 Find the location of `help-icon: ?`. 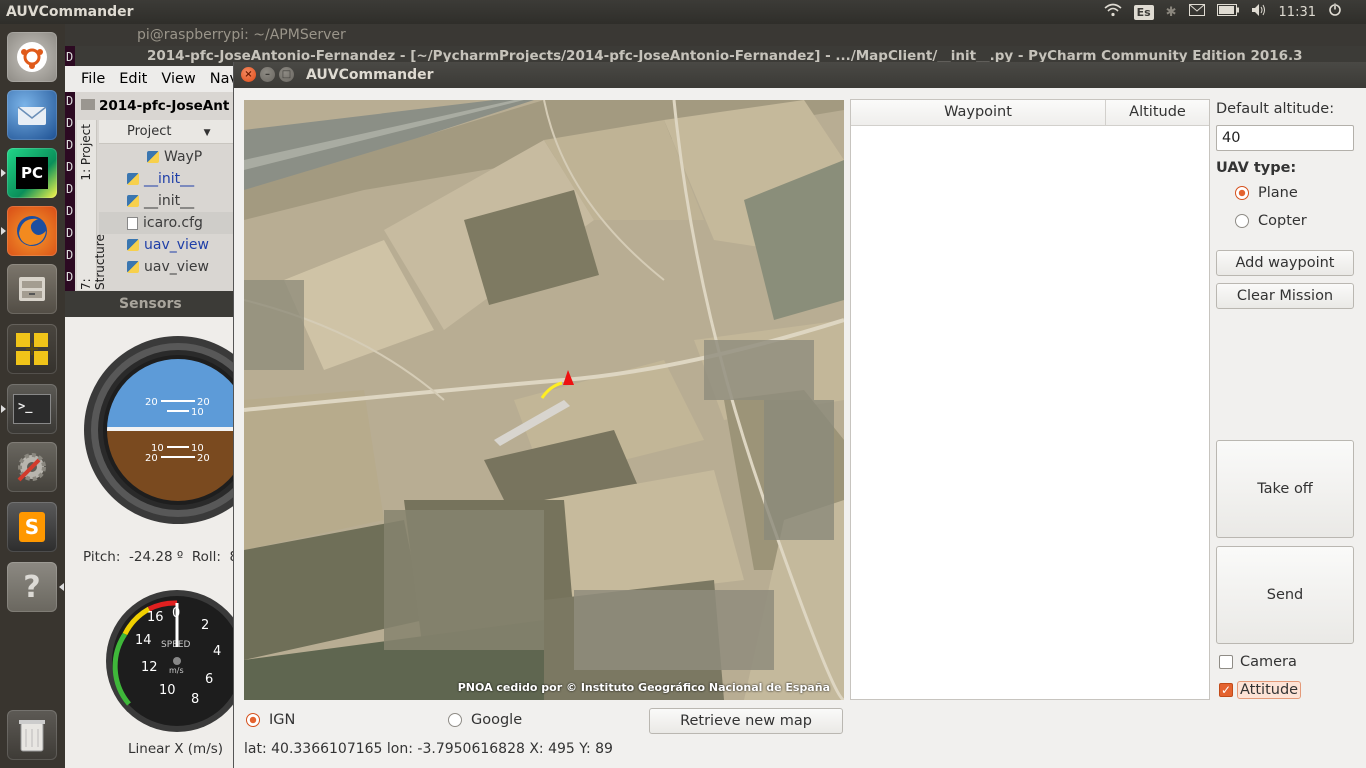

help-icon: ? is located at coordinates (32, 587).